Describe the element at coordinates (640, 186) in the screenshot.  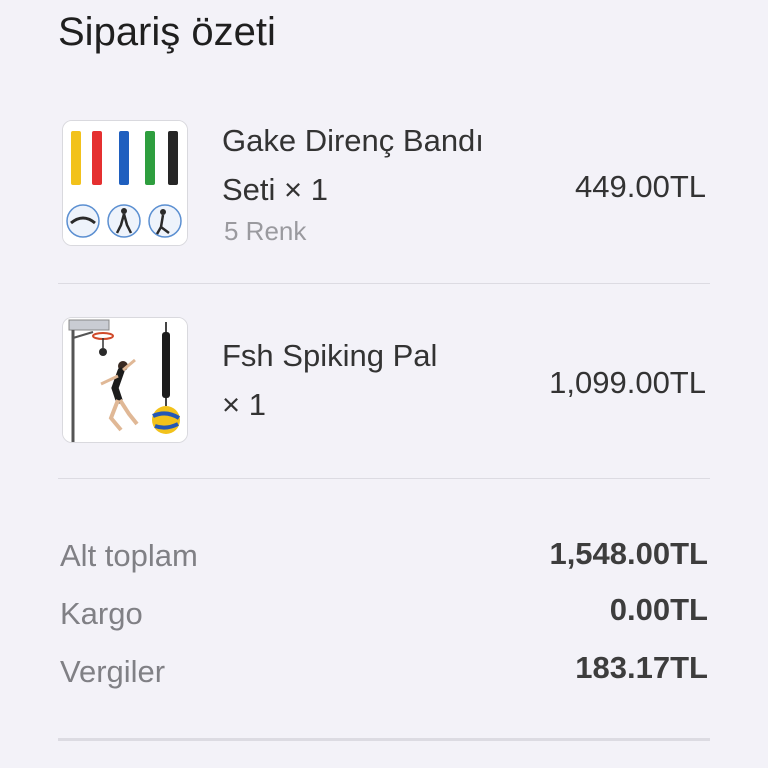
I see `item-price: 449.00TL` at that location.